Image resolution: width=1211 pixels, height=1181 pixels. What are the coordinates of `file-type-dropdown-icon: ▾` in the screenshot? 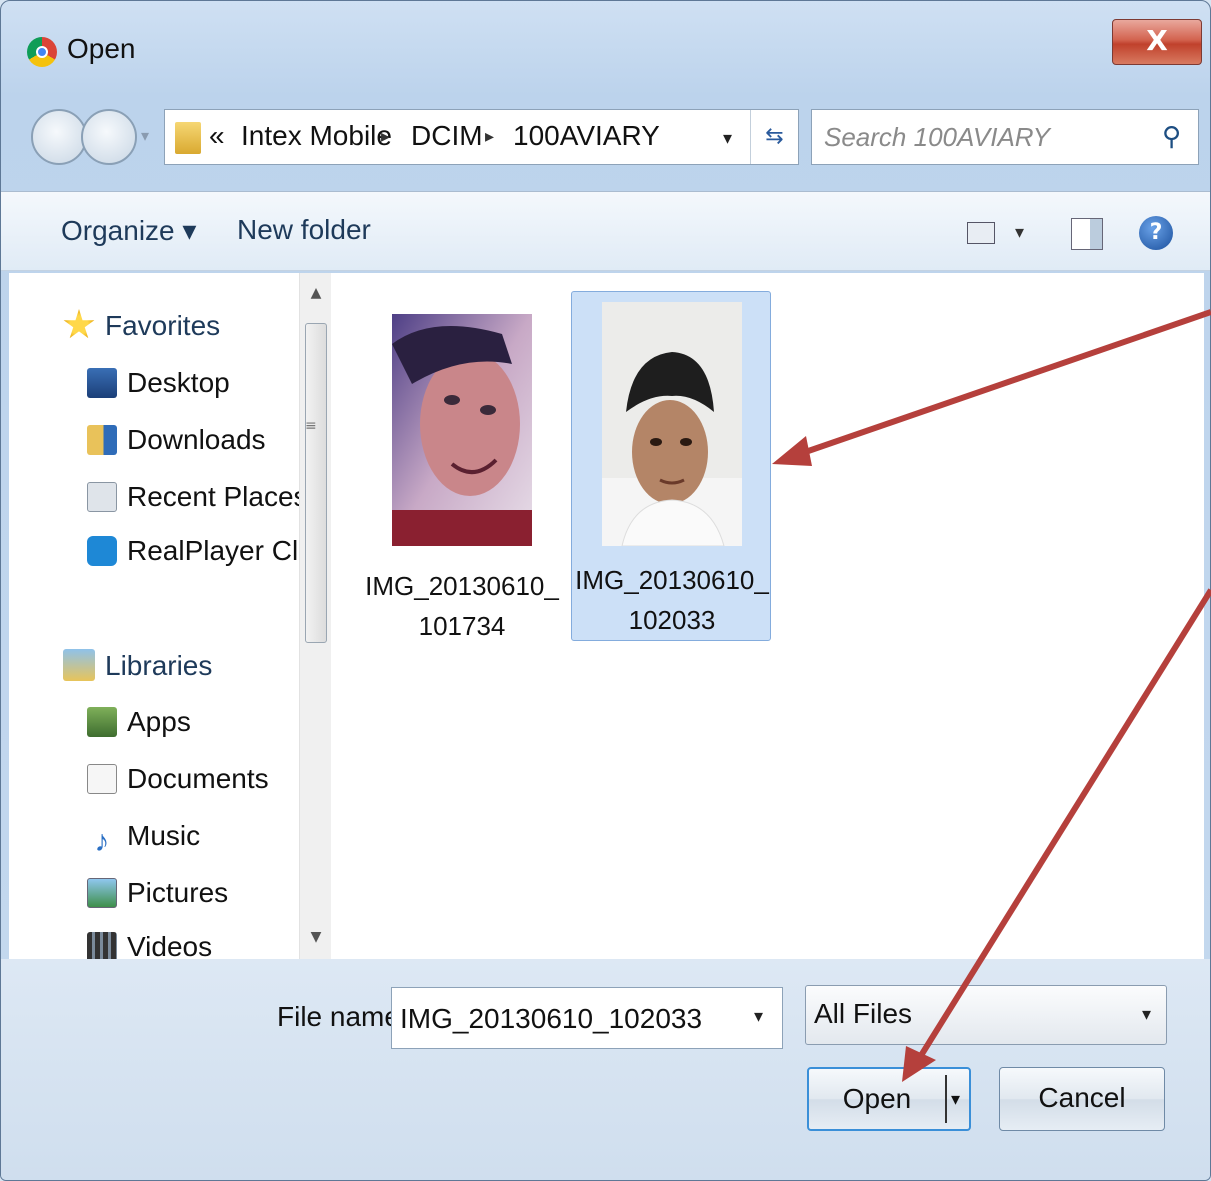 It's located at (1146, 1014).